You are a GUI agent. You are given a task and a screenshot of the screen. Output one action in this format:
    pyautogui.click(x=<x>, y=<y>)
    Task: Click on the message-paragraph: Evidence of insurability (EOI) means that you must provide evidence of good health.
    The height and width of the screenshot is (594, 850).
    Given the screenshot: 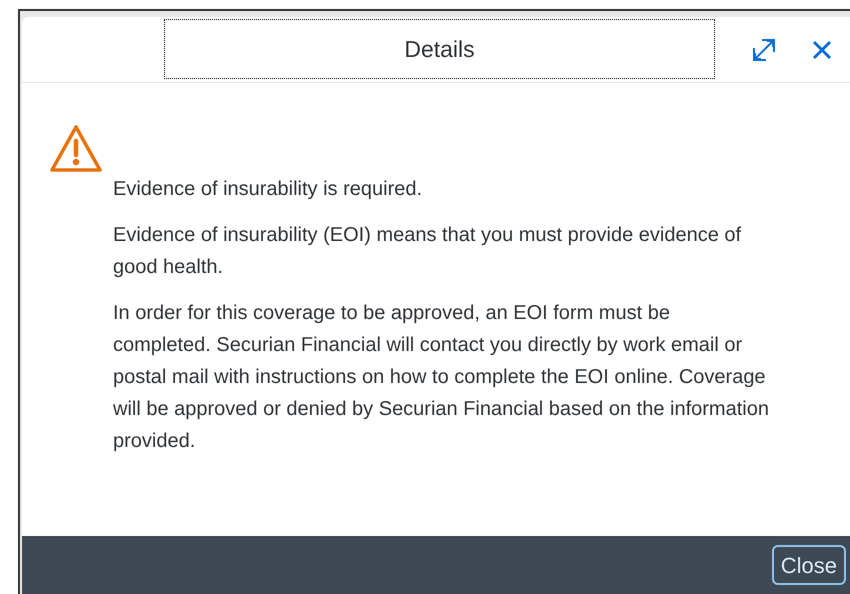 What is the action you would take?
    pyautogui.click(x=427, y=251)
    